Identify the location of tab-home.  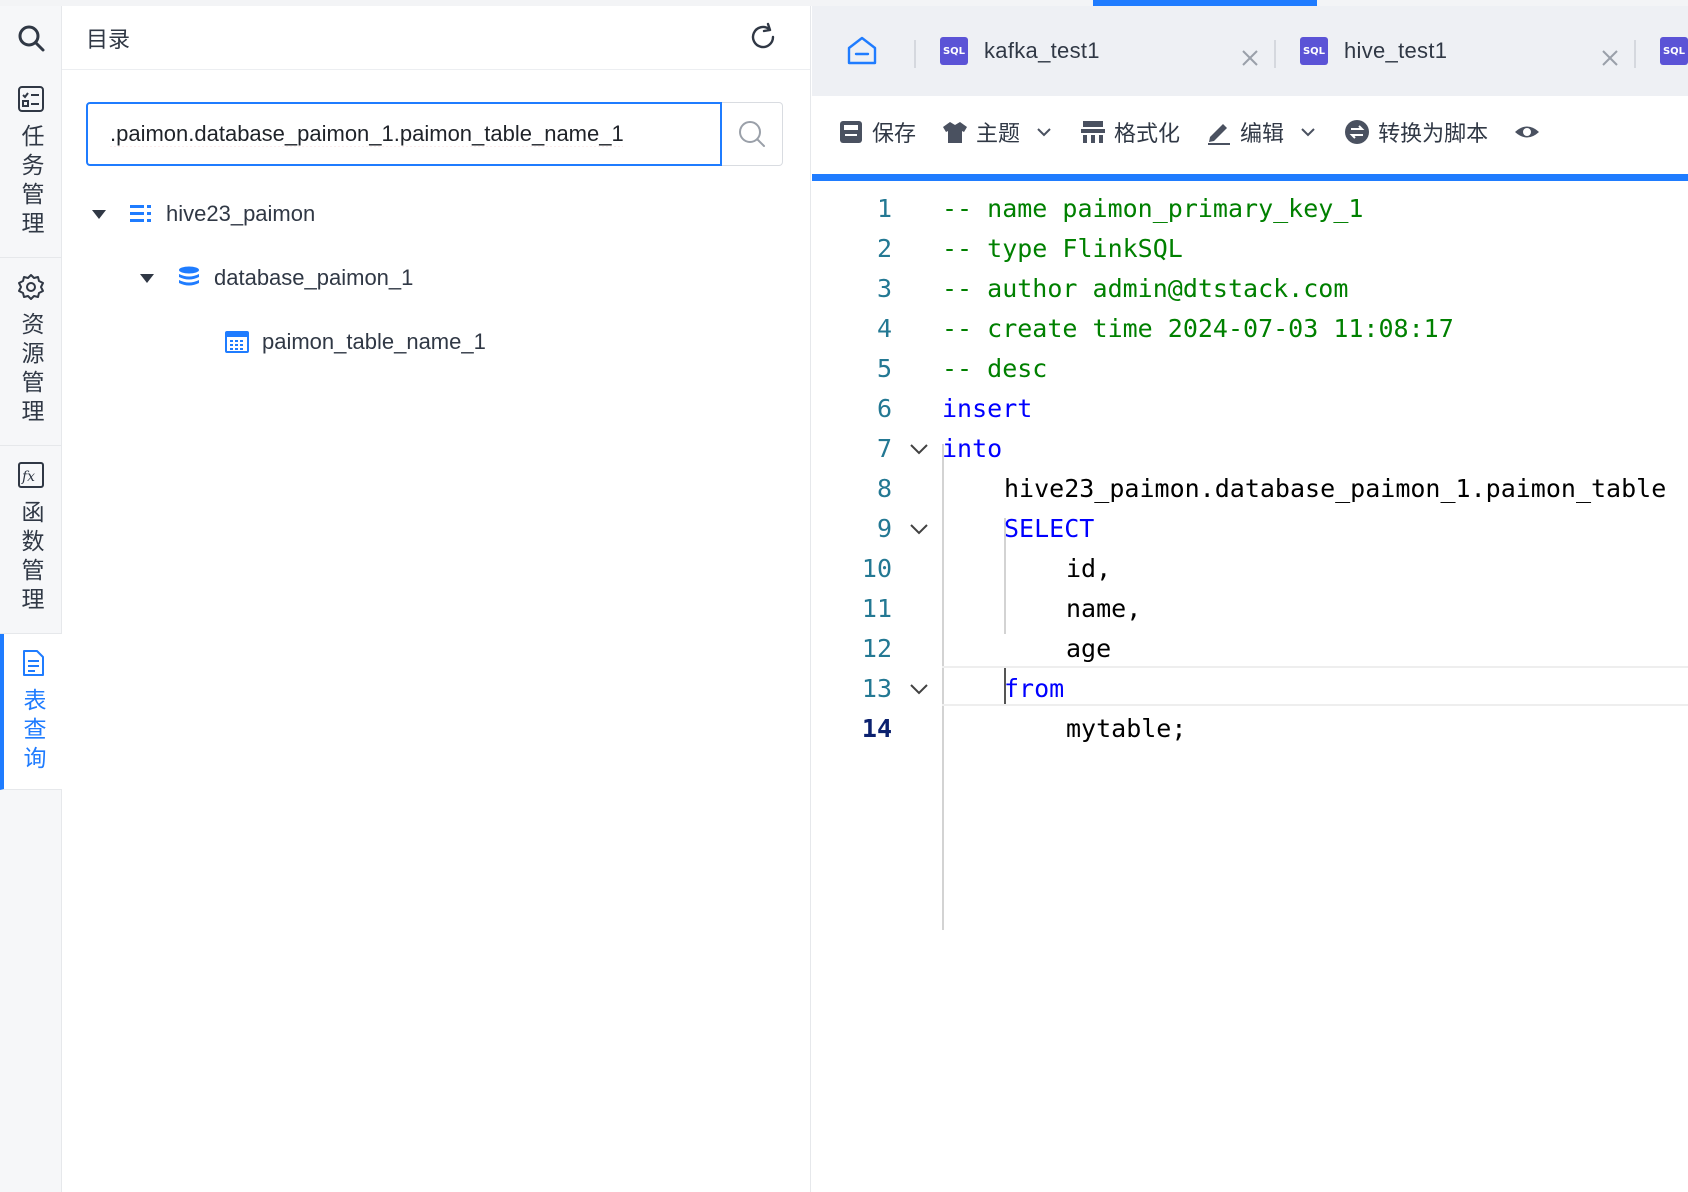
(862, 51).